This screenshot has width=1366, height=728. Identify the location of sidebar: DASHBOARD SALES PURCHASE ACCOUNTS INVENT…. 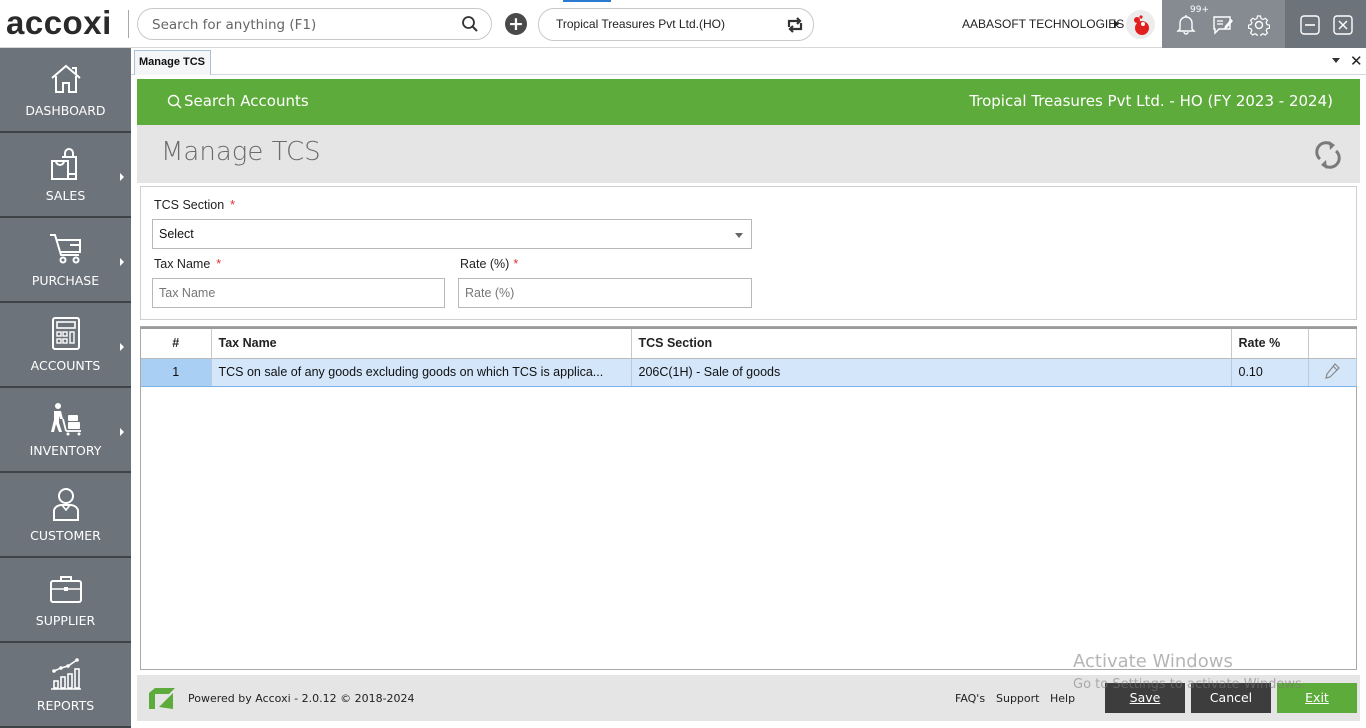
(65, 388).